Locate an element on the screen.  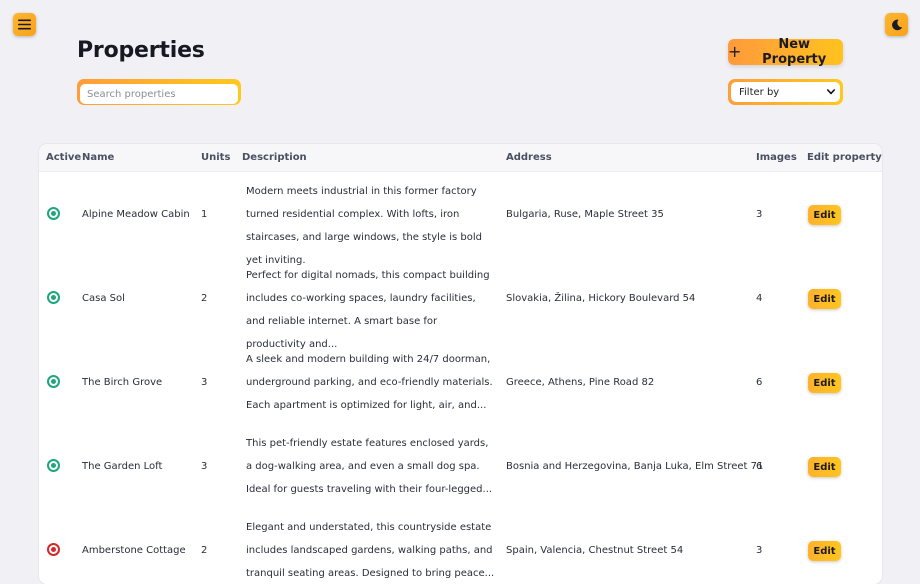
property-units: 1 is located at coordinates (204, 214).